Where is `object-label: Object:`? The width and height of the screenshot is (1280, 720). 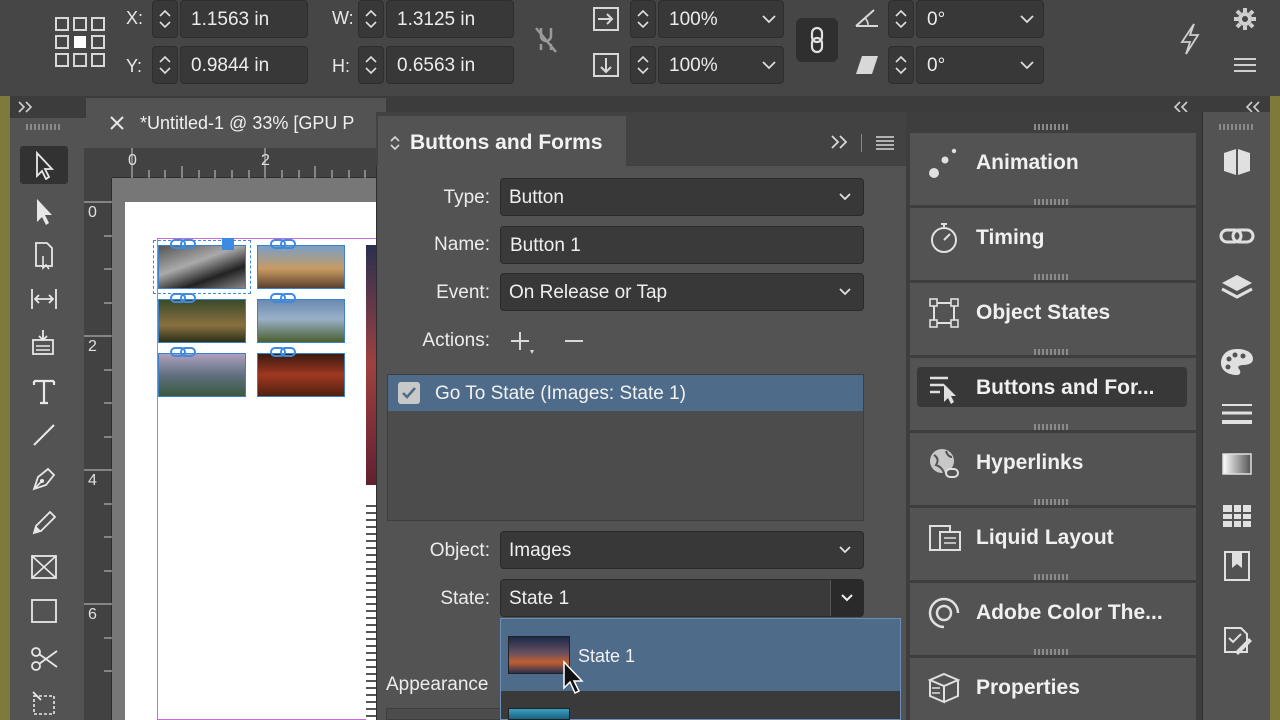
object-label: Object: is located at coordinates (459, 550).